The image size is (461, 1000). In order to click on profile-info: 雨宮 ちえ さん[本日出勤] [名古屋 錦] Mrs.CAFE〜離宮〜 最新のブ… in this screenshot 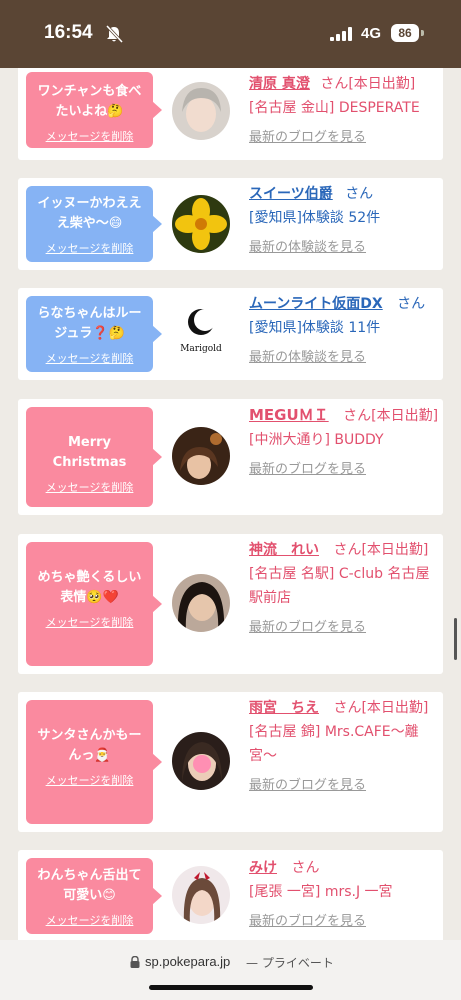, I will do `click(344, 747)`.